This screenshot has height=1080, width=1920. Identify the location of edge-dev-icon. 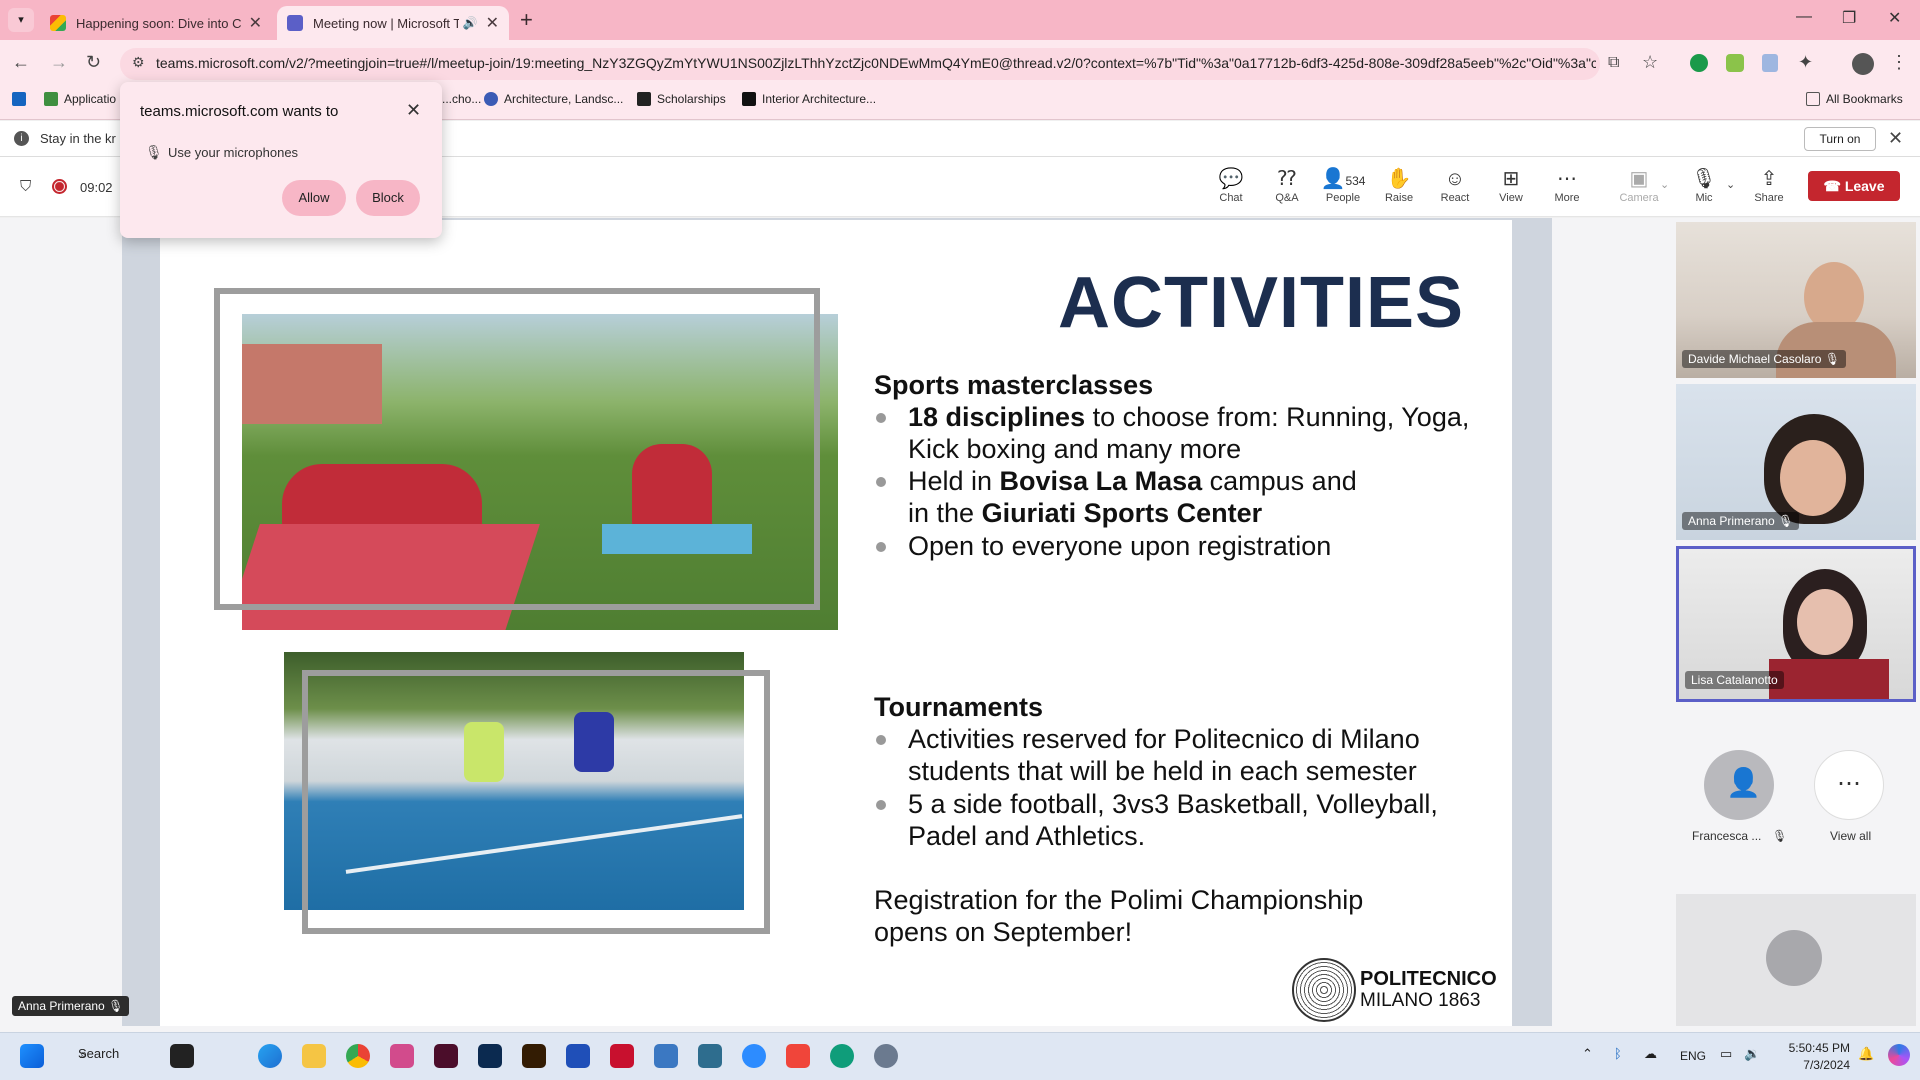
(842, 1056).